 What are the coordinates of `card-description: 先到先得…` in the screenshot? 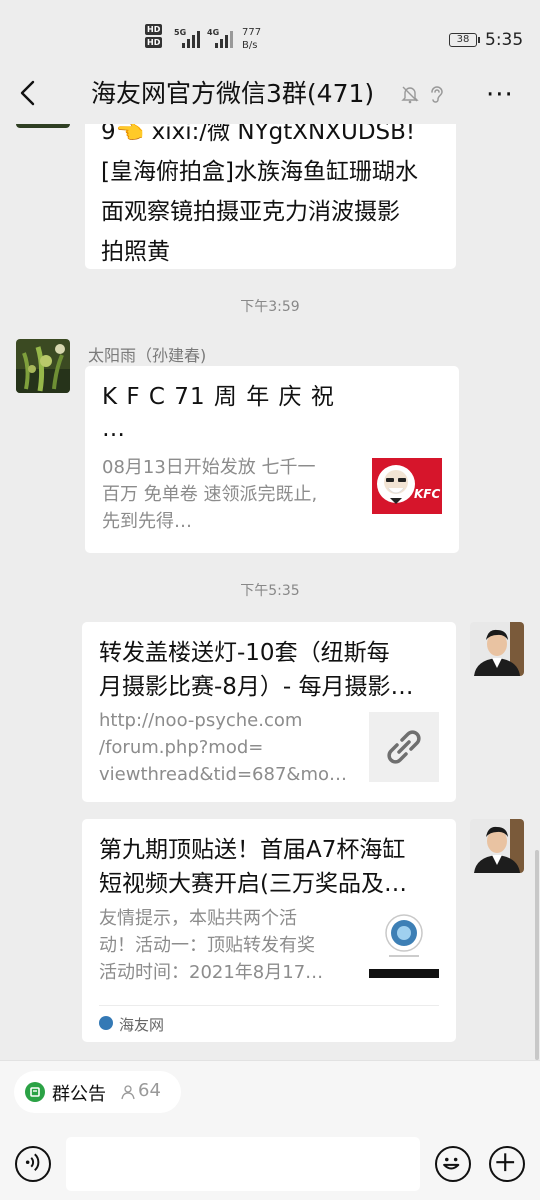 It's located at (147, 521).